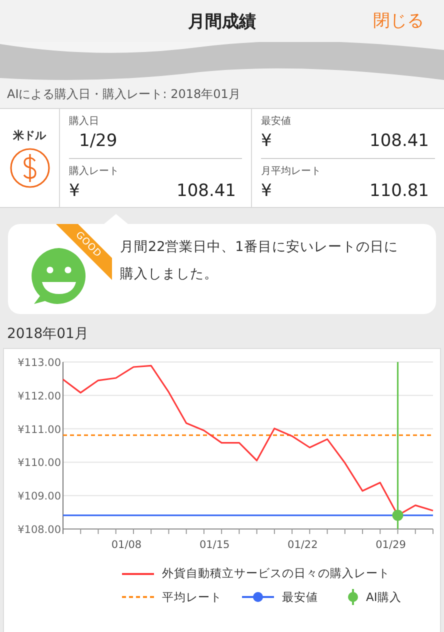 The height and width of the screenshot is (632, 444). I want to click on x-axis-label: 01/15, so click(214, 545).